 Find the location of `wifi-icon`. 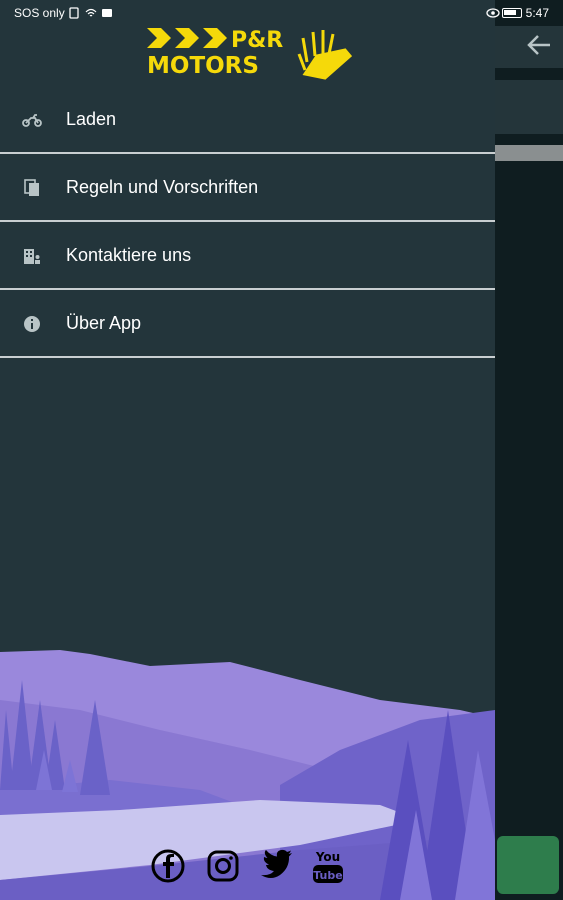

wifi-icon is located at coordinates (91, 13).